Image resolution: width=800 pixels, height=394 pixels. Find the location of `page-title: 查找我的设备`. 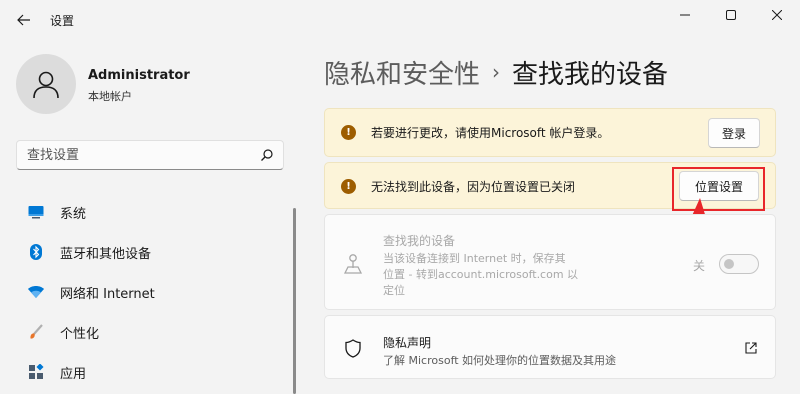

page-title: 查找我的设备 is located at coordinates (590, 74).